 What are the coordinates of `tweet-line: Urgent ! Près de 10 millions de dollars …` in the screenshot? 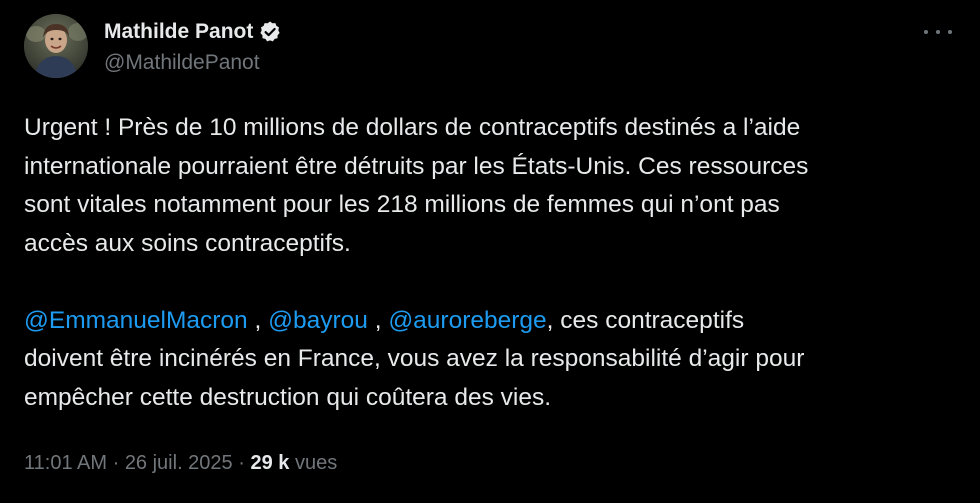 It's located at (412, 127).